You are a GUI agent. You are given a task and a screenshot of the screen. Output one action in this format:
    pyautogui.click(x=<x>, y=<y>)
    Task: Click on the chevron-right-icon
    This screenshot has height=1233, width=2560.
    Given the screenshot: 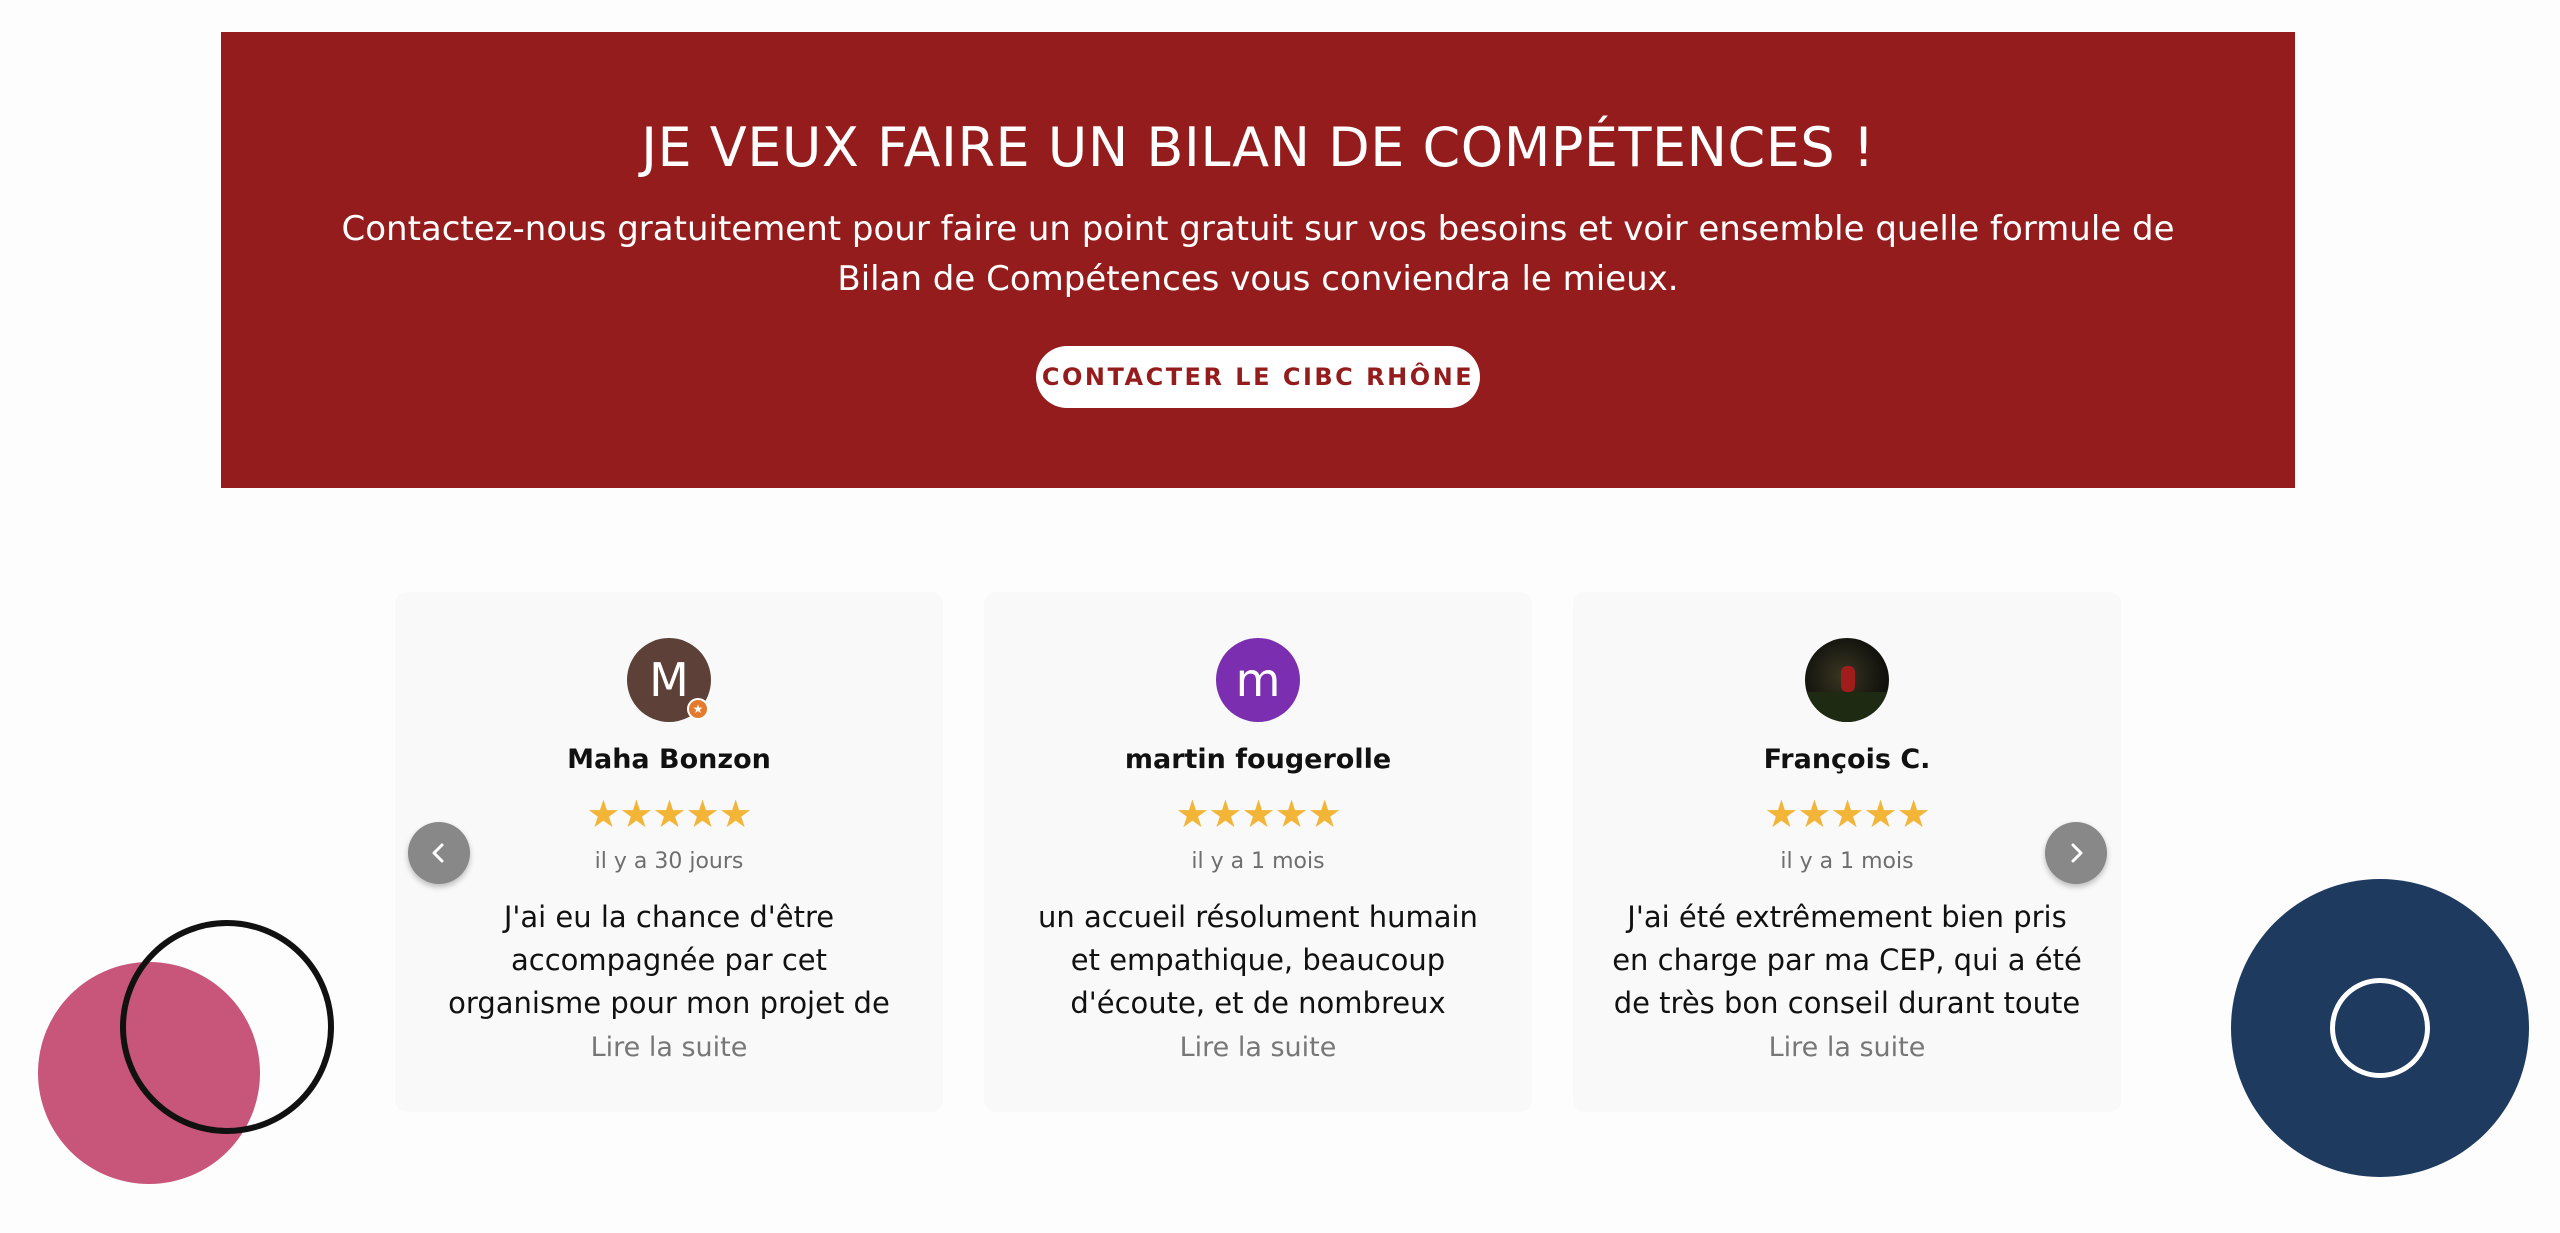 What is the action you would take?
    pyautogui.click(x=2077, y=853)
    